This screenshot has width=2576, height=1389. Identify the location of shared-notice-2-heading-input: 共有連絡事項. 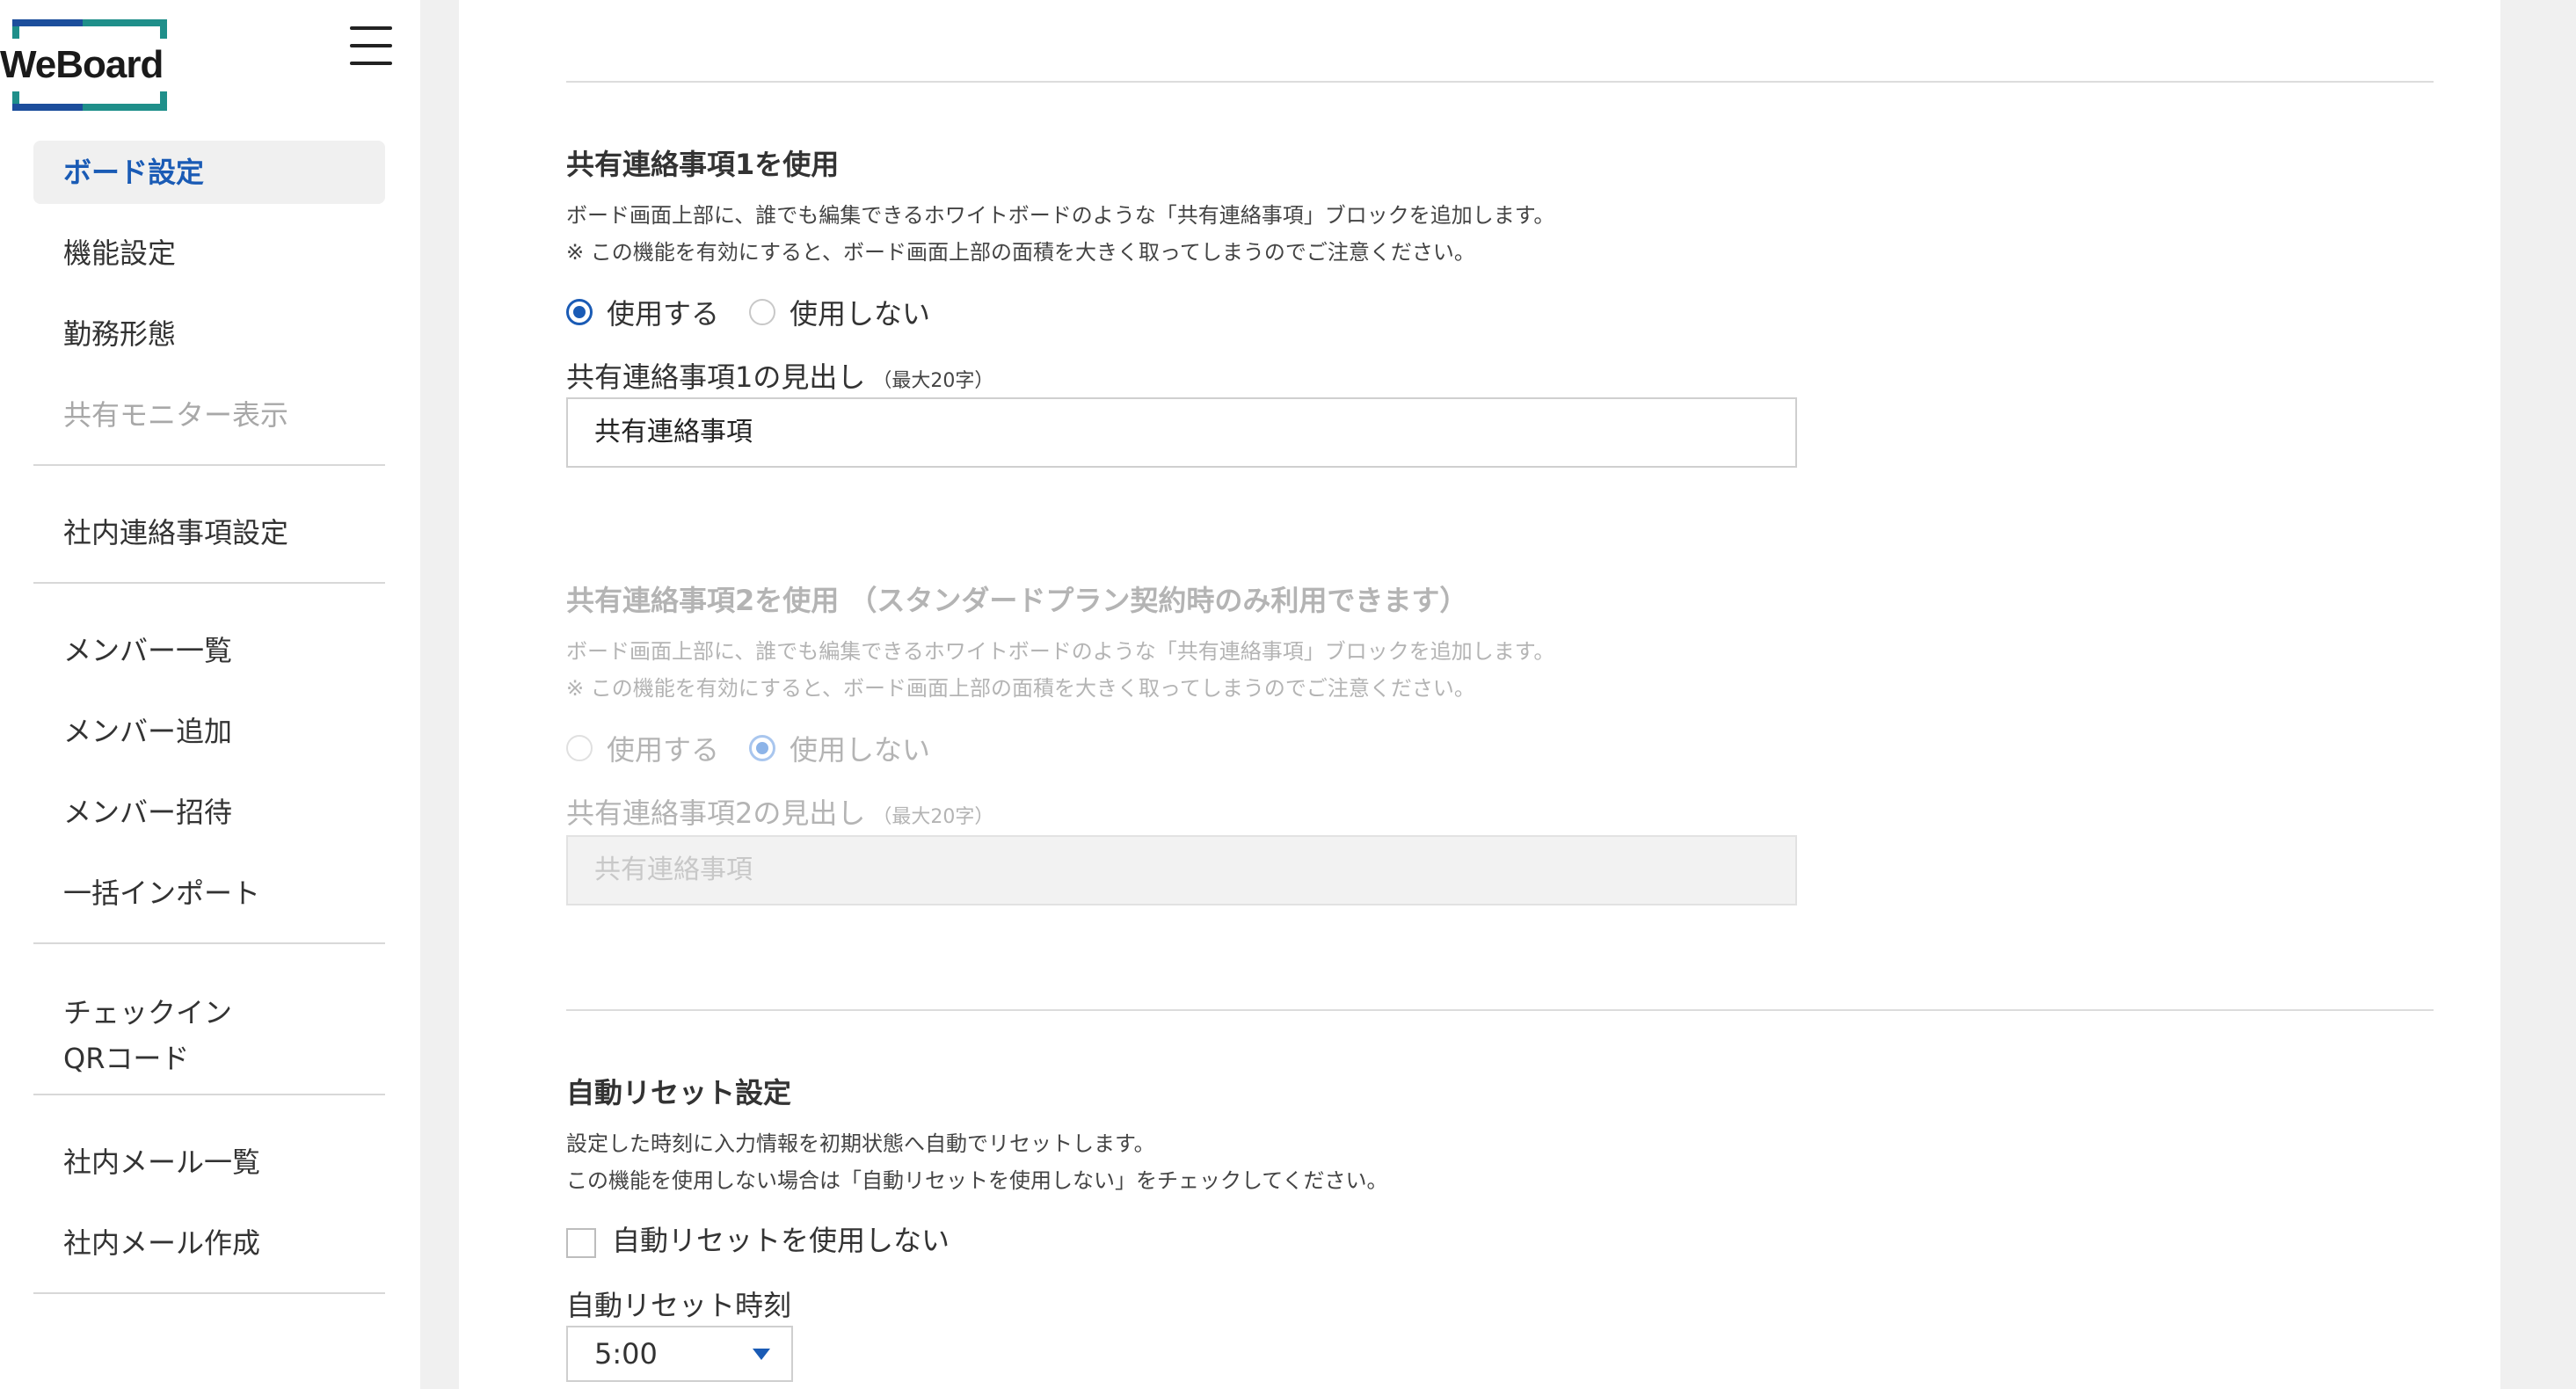
(1181, 870).